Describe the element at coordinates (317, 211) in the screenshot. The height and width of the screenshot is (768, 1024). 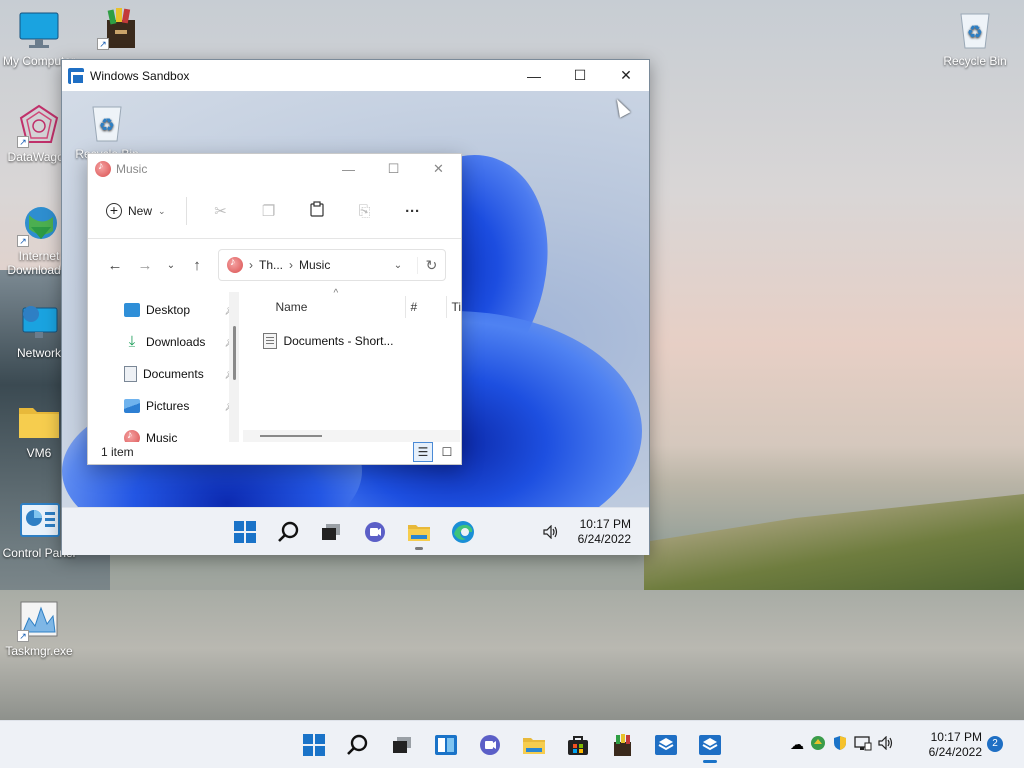
I see `paste-icon` at that location.